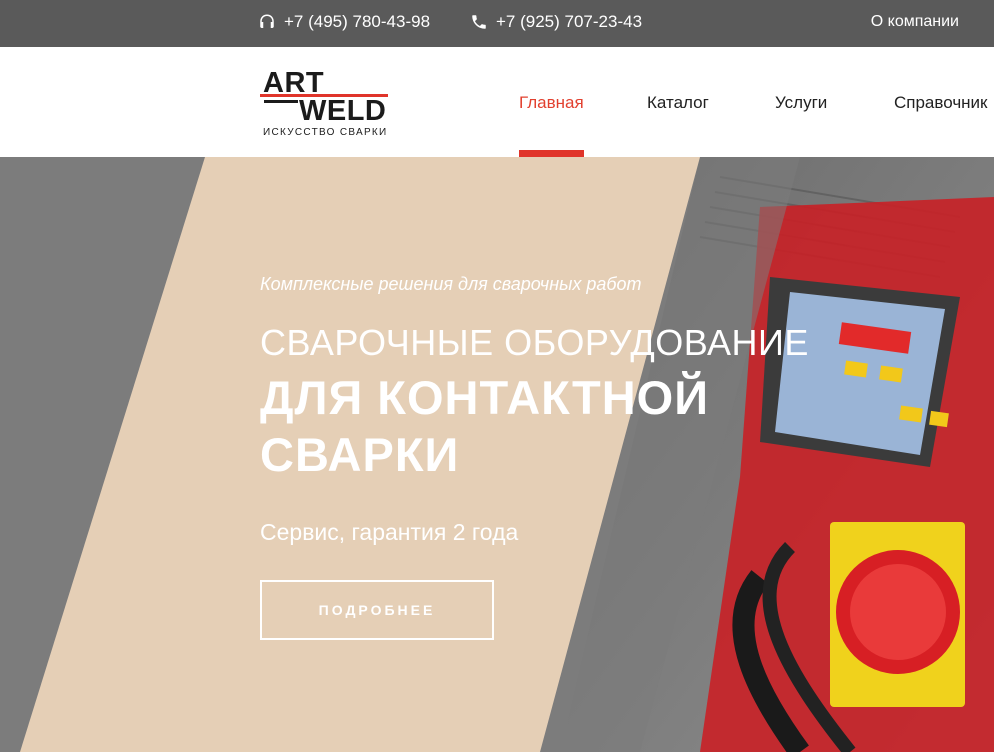 Image resolution: width=994 pixels, height=752 pixels. Describe the element at coordinates (451, 284) in the screenshot. I see `hero-subtitle: Комплексные решения для сварочных работ` at that location.